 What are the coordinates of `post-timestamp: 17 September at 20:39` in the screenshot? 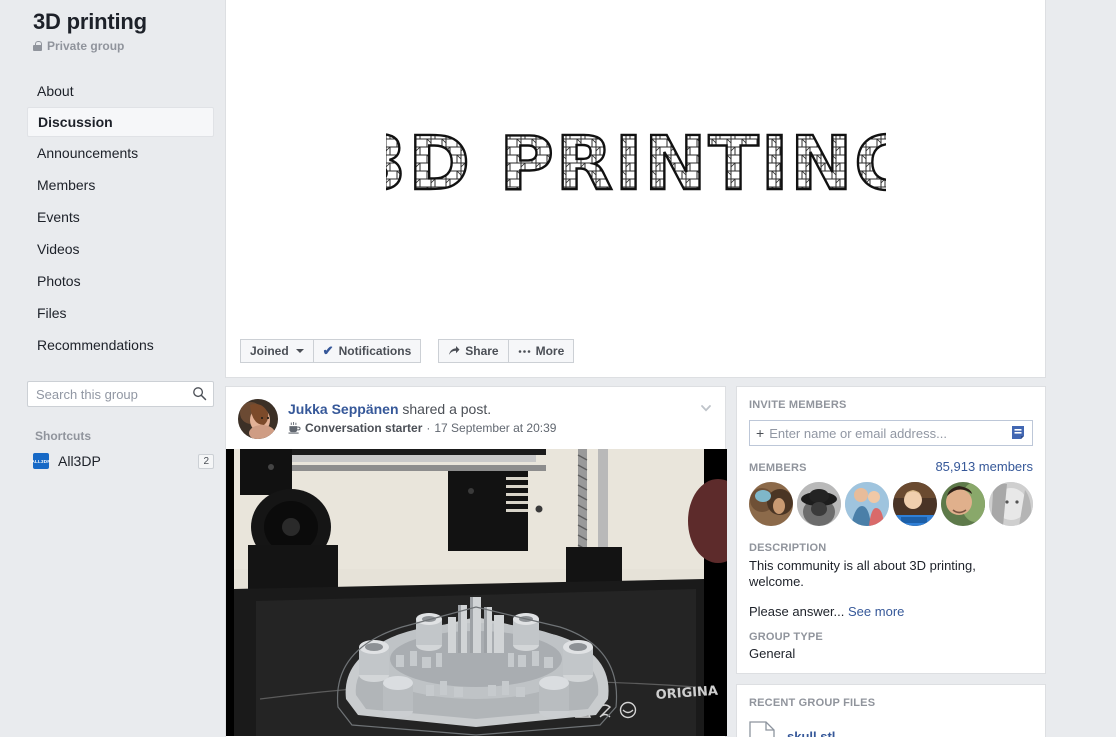 It's located at (495, 428).